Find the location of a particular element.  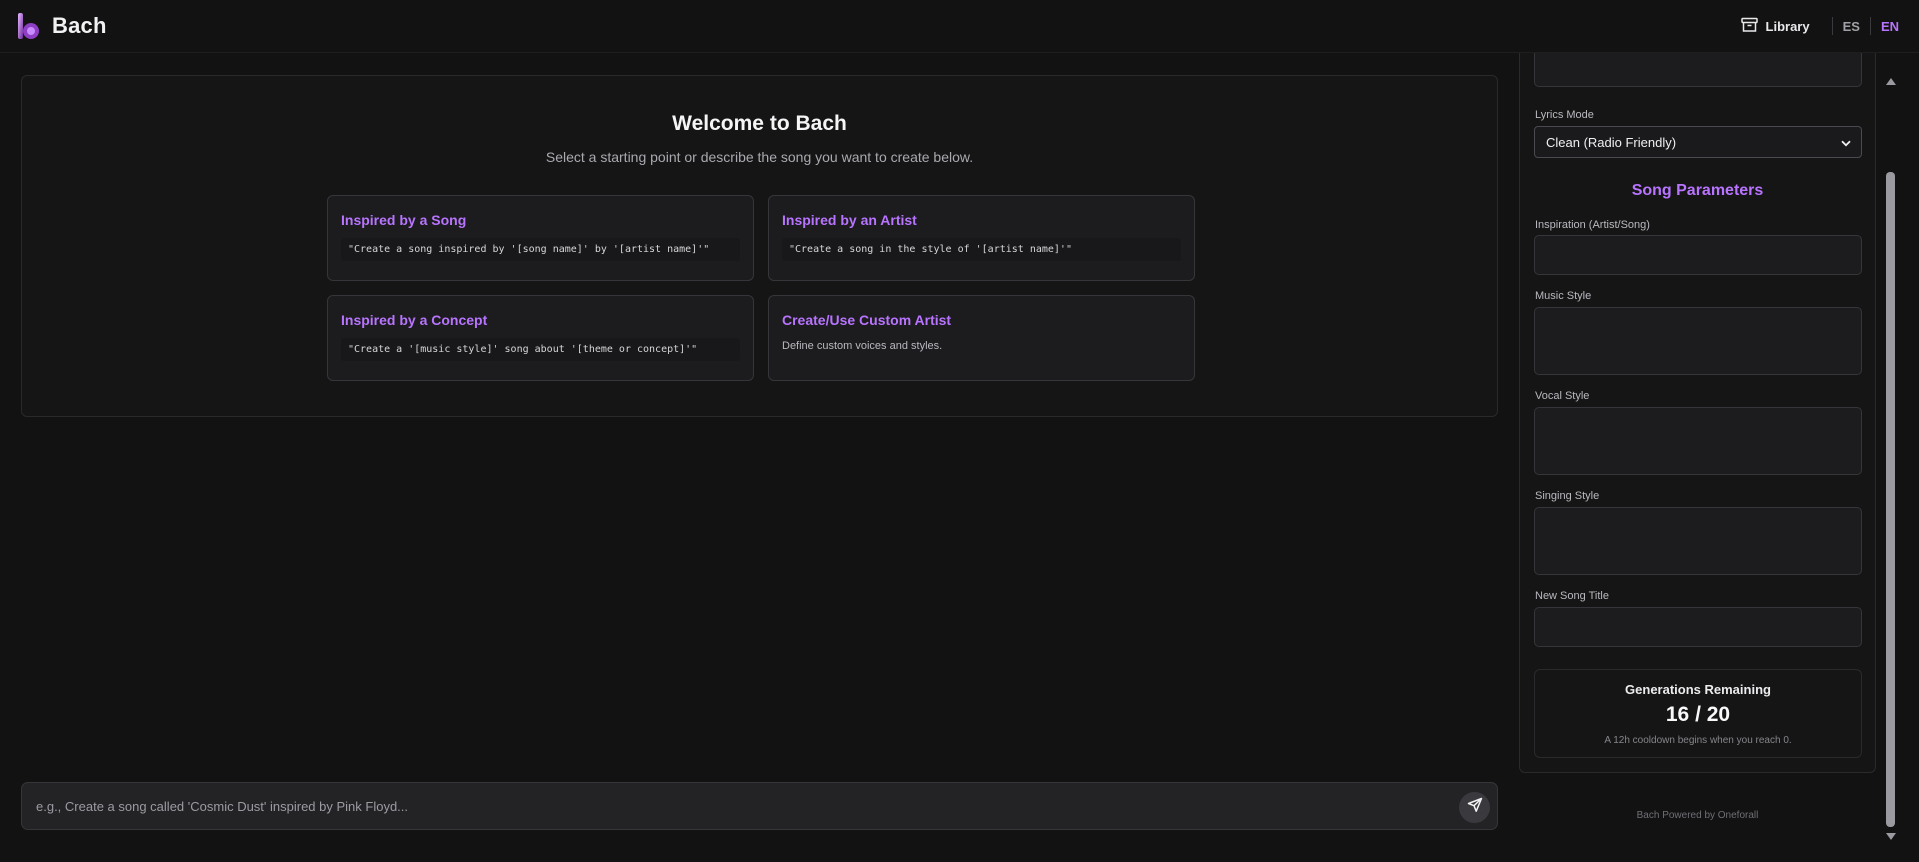

music-style-textarea is located at coordinates (1698, 341).